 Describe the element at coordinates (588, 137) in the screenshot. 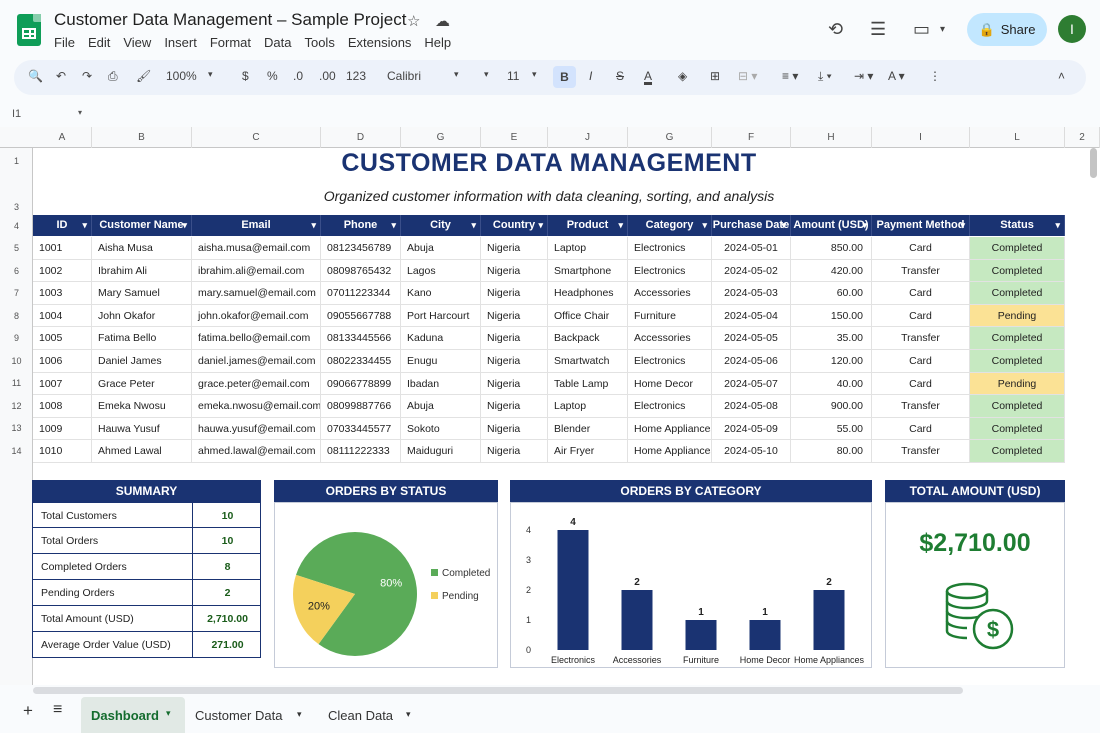

I see `column-header: J` at that location.